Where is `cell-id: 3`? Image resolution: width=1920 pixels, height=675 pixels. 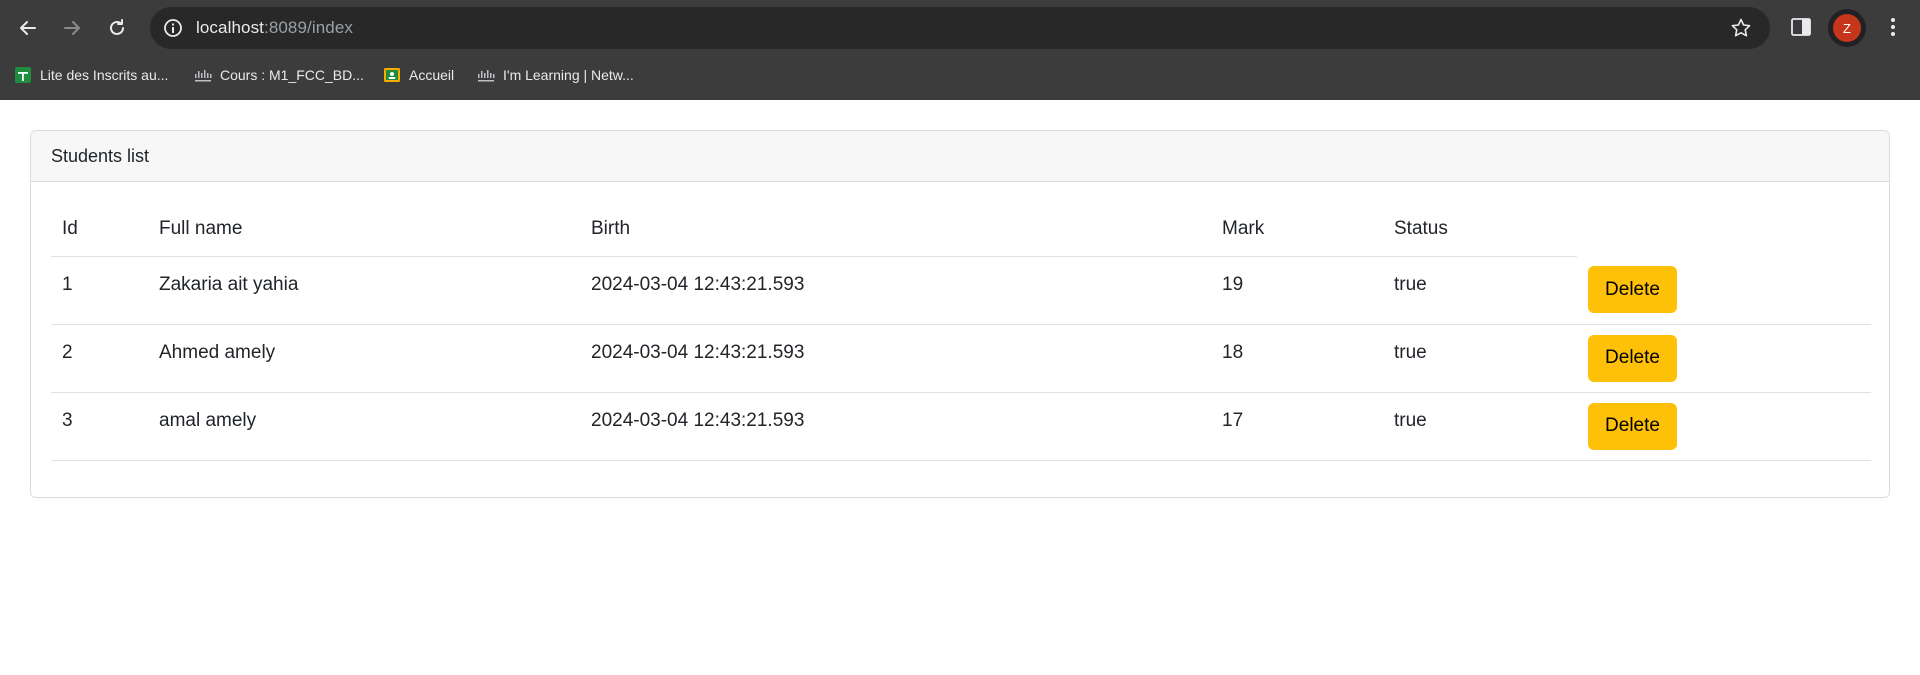 cell-id: 3 is located at coordinates (67, 420).